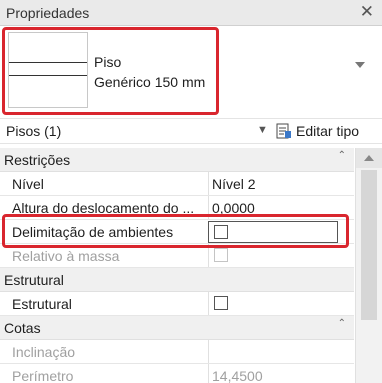  What do you see at coordinates (191, 13) in the screenshot?
I see `panel-title-bar: Propriedades ✕` at bounding box center [191, 13].